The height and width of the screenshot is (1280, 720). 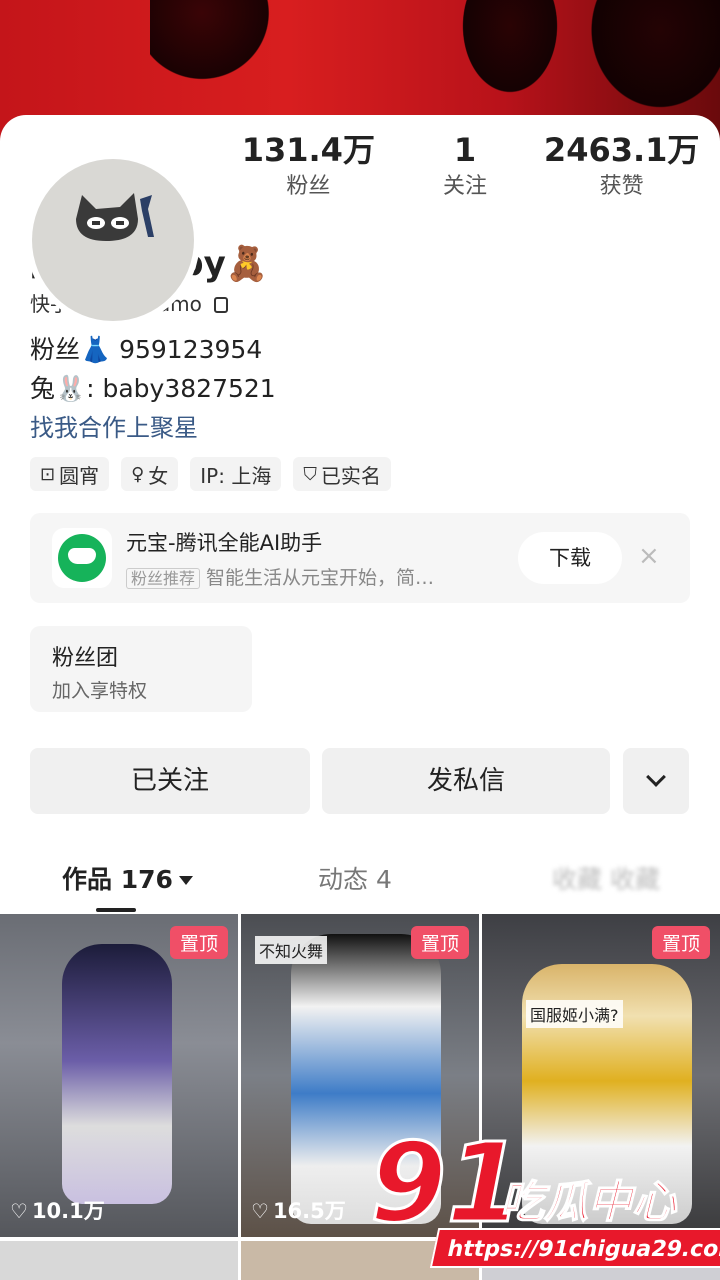 What do you see at coordinates (360, 558) in the screenshot?
I see `app-ad-card: 元宝-腾讯全能AI助手 粉丝推荐 智能生活从元宝开始，简… 下载 ×` at bounding box center [360, 558].